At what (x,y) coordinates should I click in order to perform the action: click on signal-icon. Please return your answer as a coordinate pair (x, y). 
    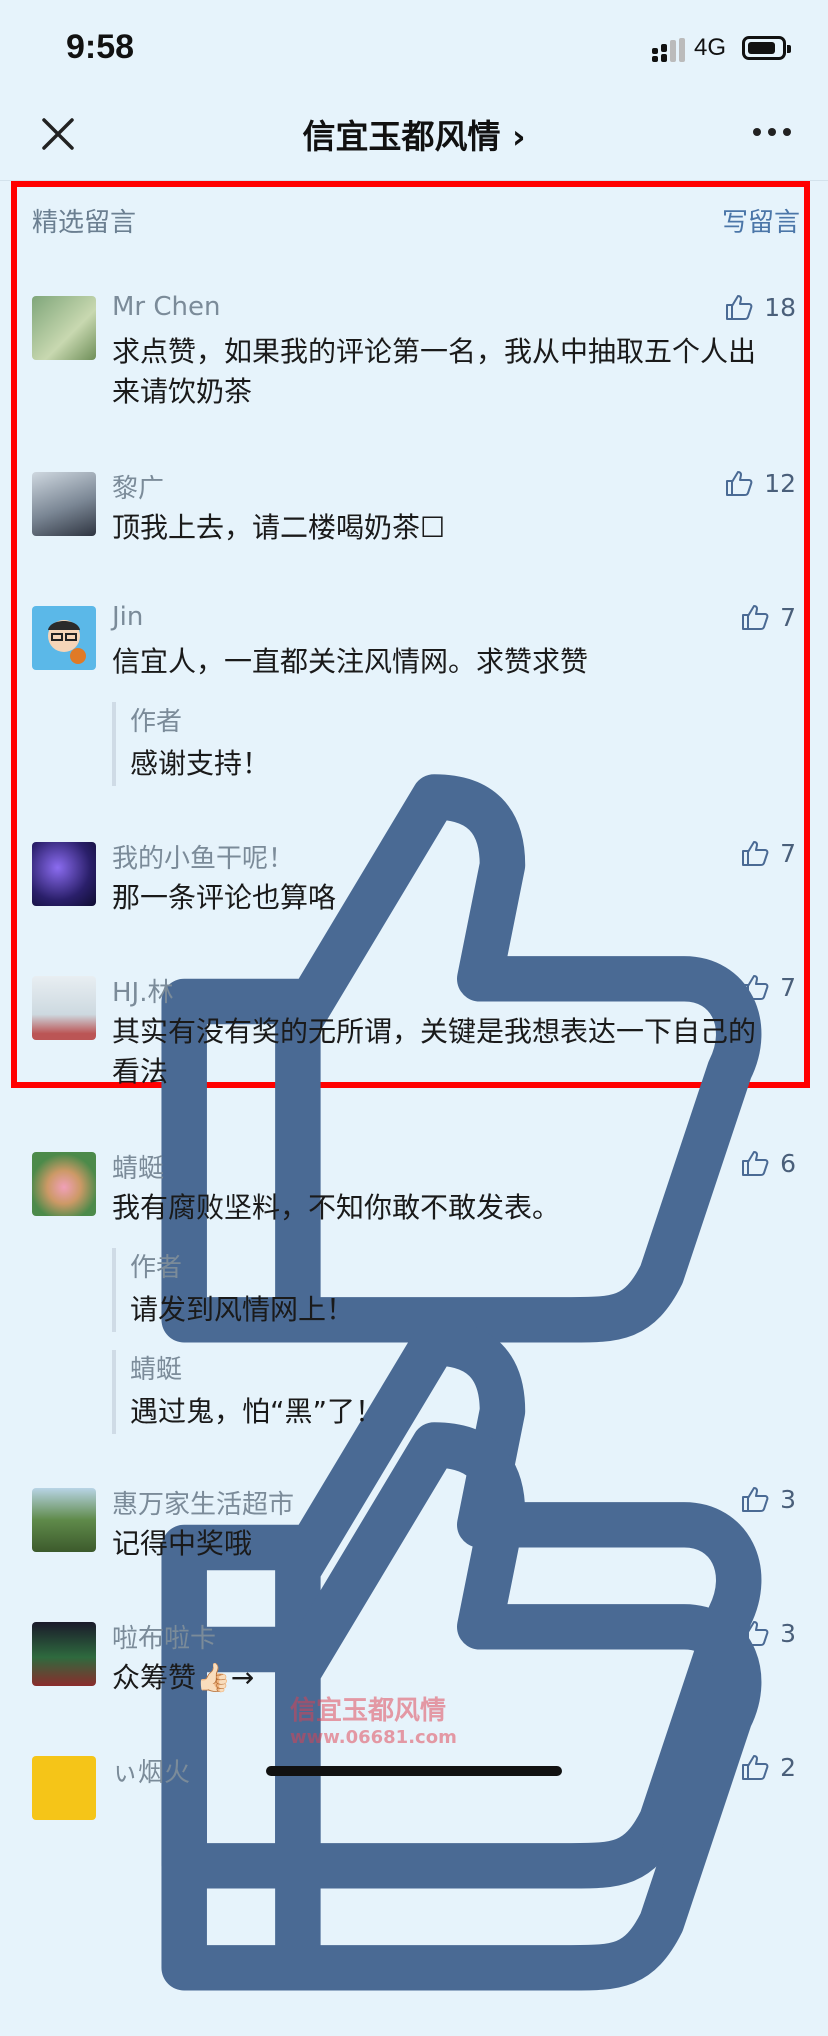
    Looking at the image, I should click on (668, 50).